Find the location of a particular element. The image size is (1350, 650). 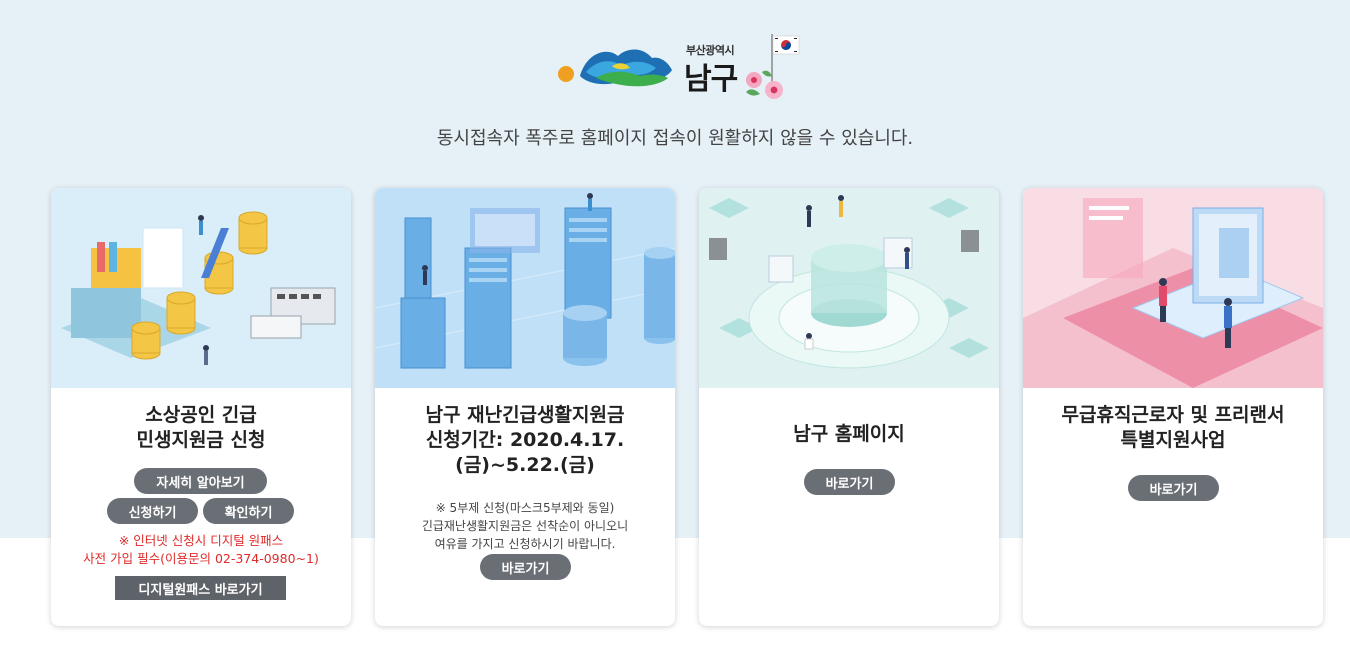

logo-emblem-icon is located at coordinates (615, 68).